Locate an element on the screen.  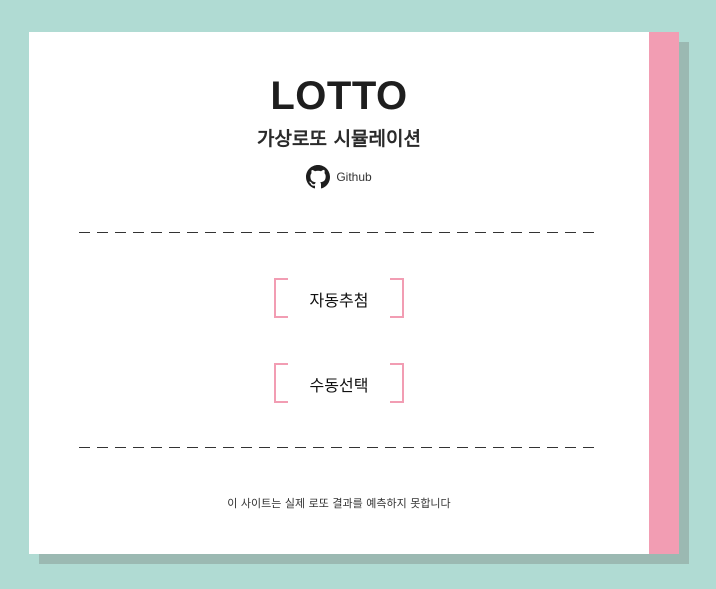
auto-draw-button: 자동추첨 is located at coordinates (339, 298).